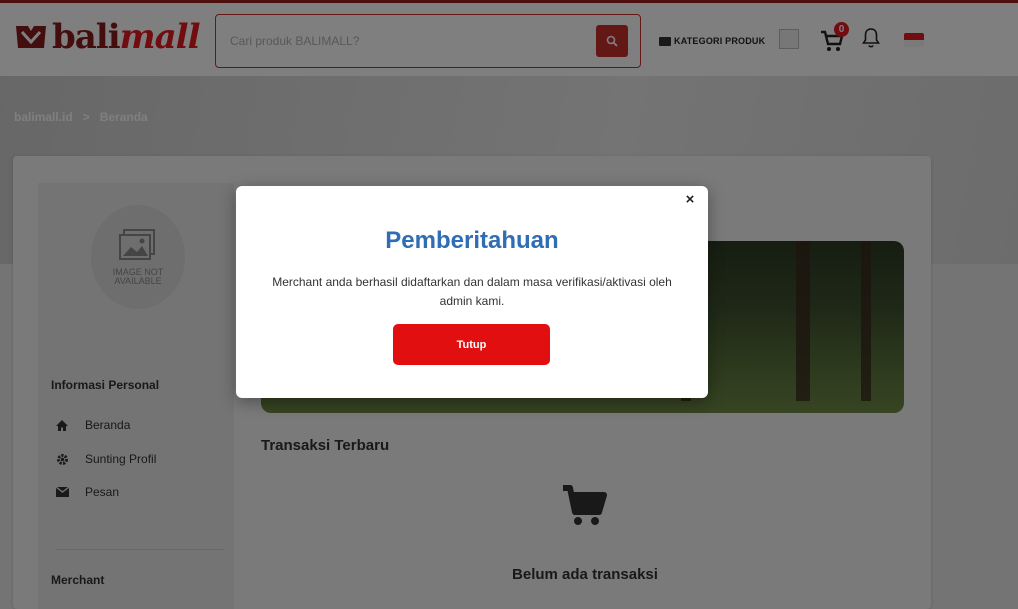  What do you see at coordinates (690, 200) in the screenshot?
I see `modal-close-button: ×` at bounding box center [690, 200].